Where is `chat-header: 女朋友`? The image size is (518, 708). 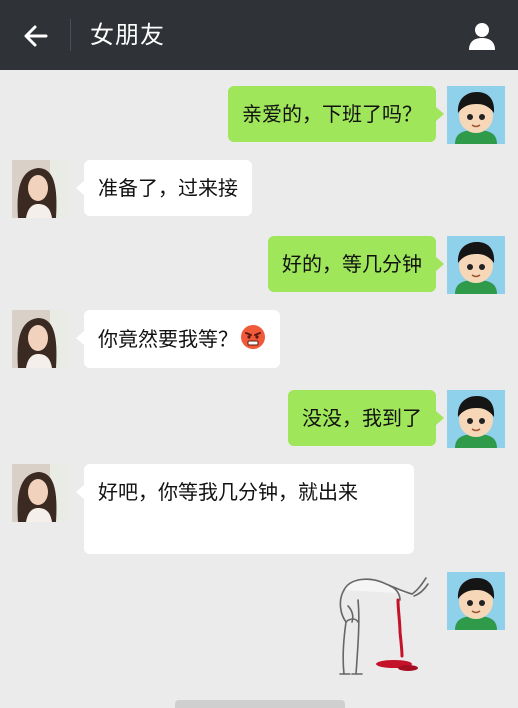 chat-header: 女朋友 is located at coordinates (259, 35).